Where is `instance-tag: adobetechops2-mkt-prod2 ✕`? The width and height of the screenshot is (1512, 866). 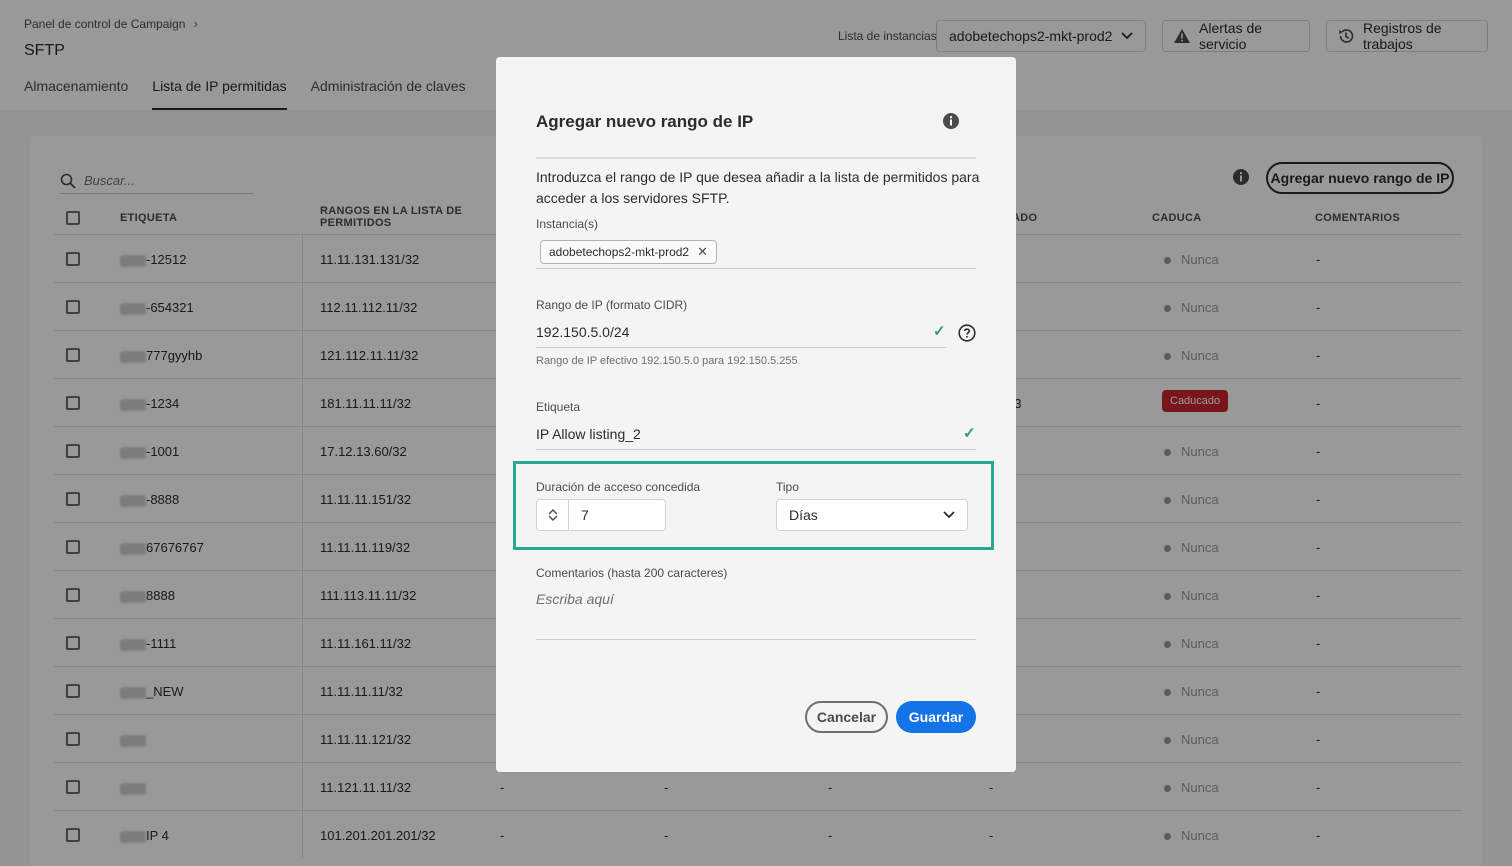
instance-tag: adobetechops2-mkt-prod2 ✕ is located at coordinates (628, 252).